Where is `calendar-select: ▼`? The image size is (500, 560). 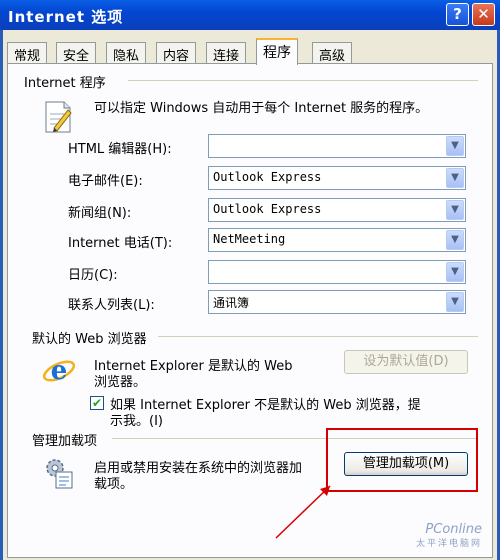
calendar-select: ▼ is located at coordinates (337, 272).